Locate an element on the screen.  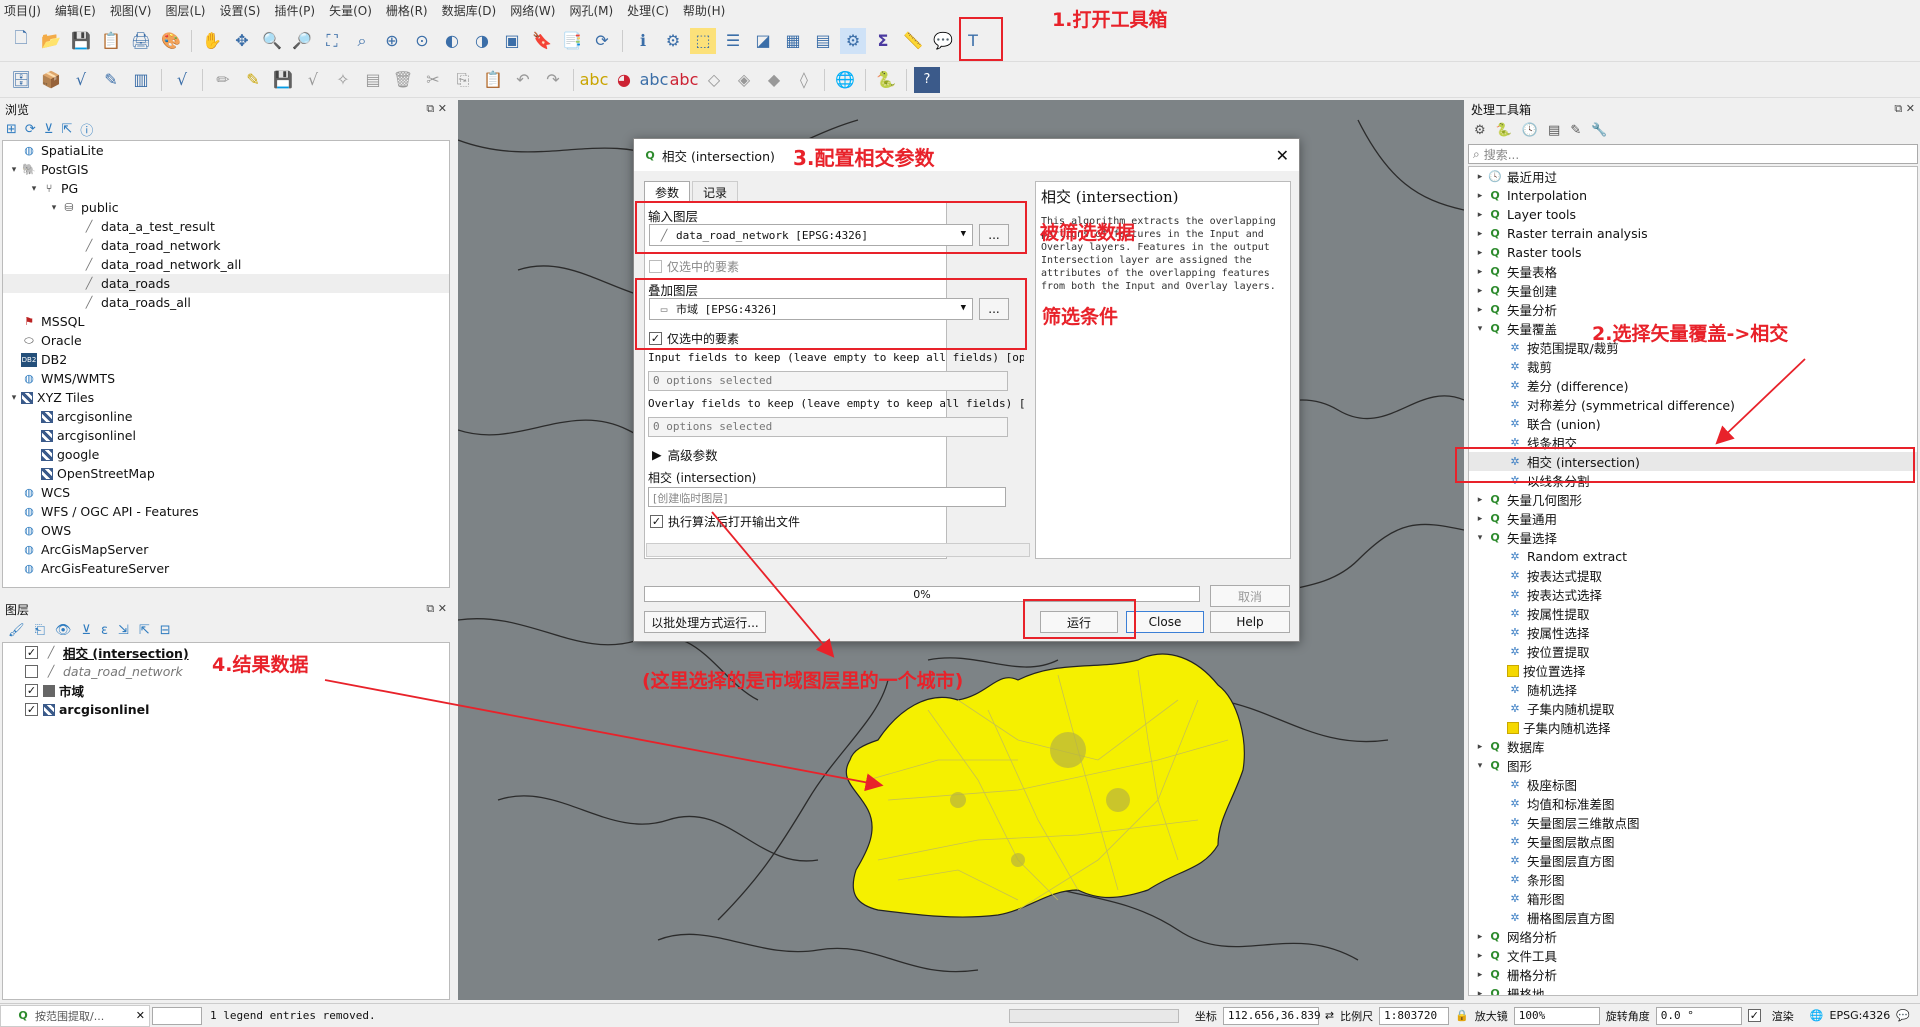
qgis-icon: Q is located at coordinates (23, 1015).